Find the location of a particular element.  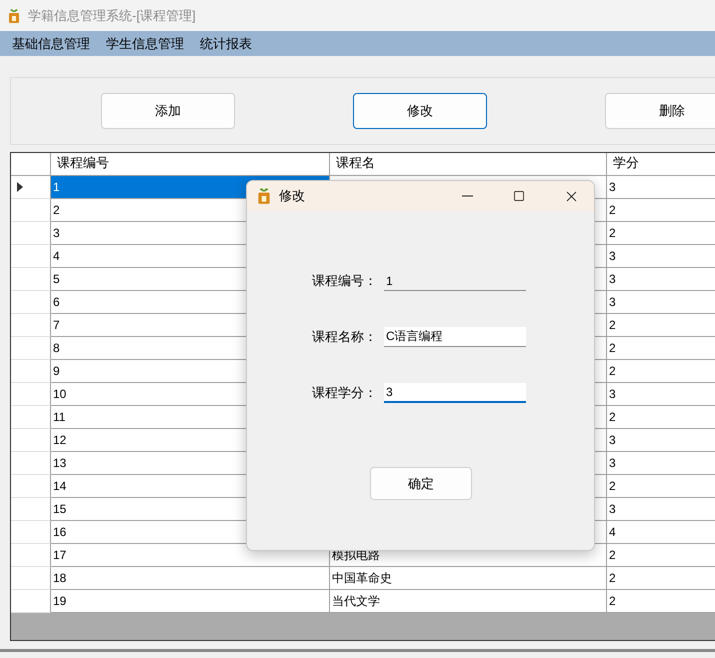

menu-item: 基础信息管理 is located at coordinates (51, 43).